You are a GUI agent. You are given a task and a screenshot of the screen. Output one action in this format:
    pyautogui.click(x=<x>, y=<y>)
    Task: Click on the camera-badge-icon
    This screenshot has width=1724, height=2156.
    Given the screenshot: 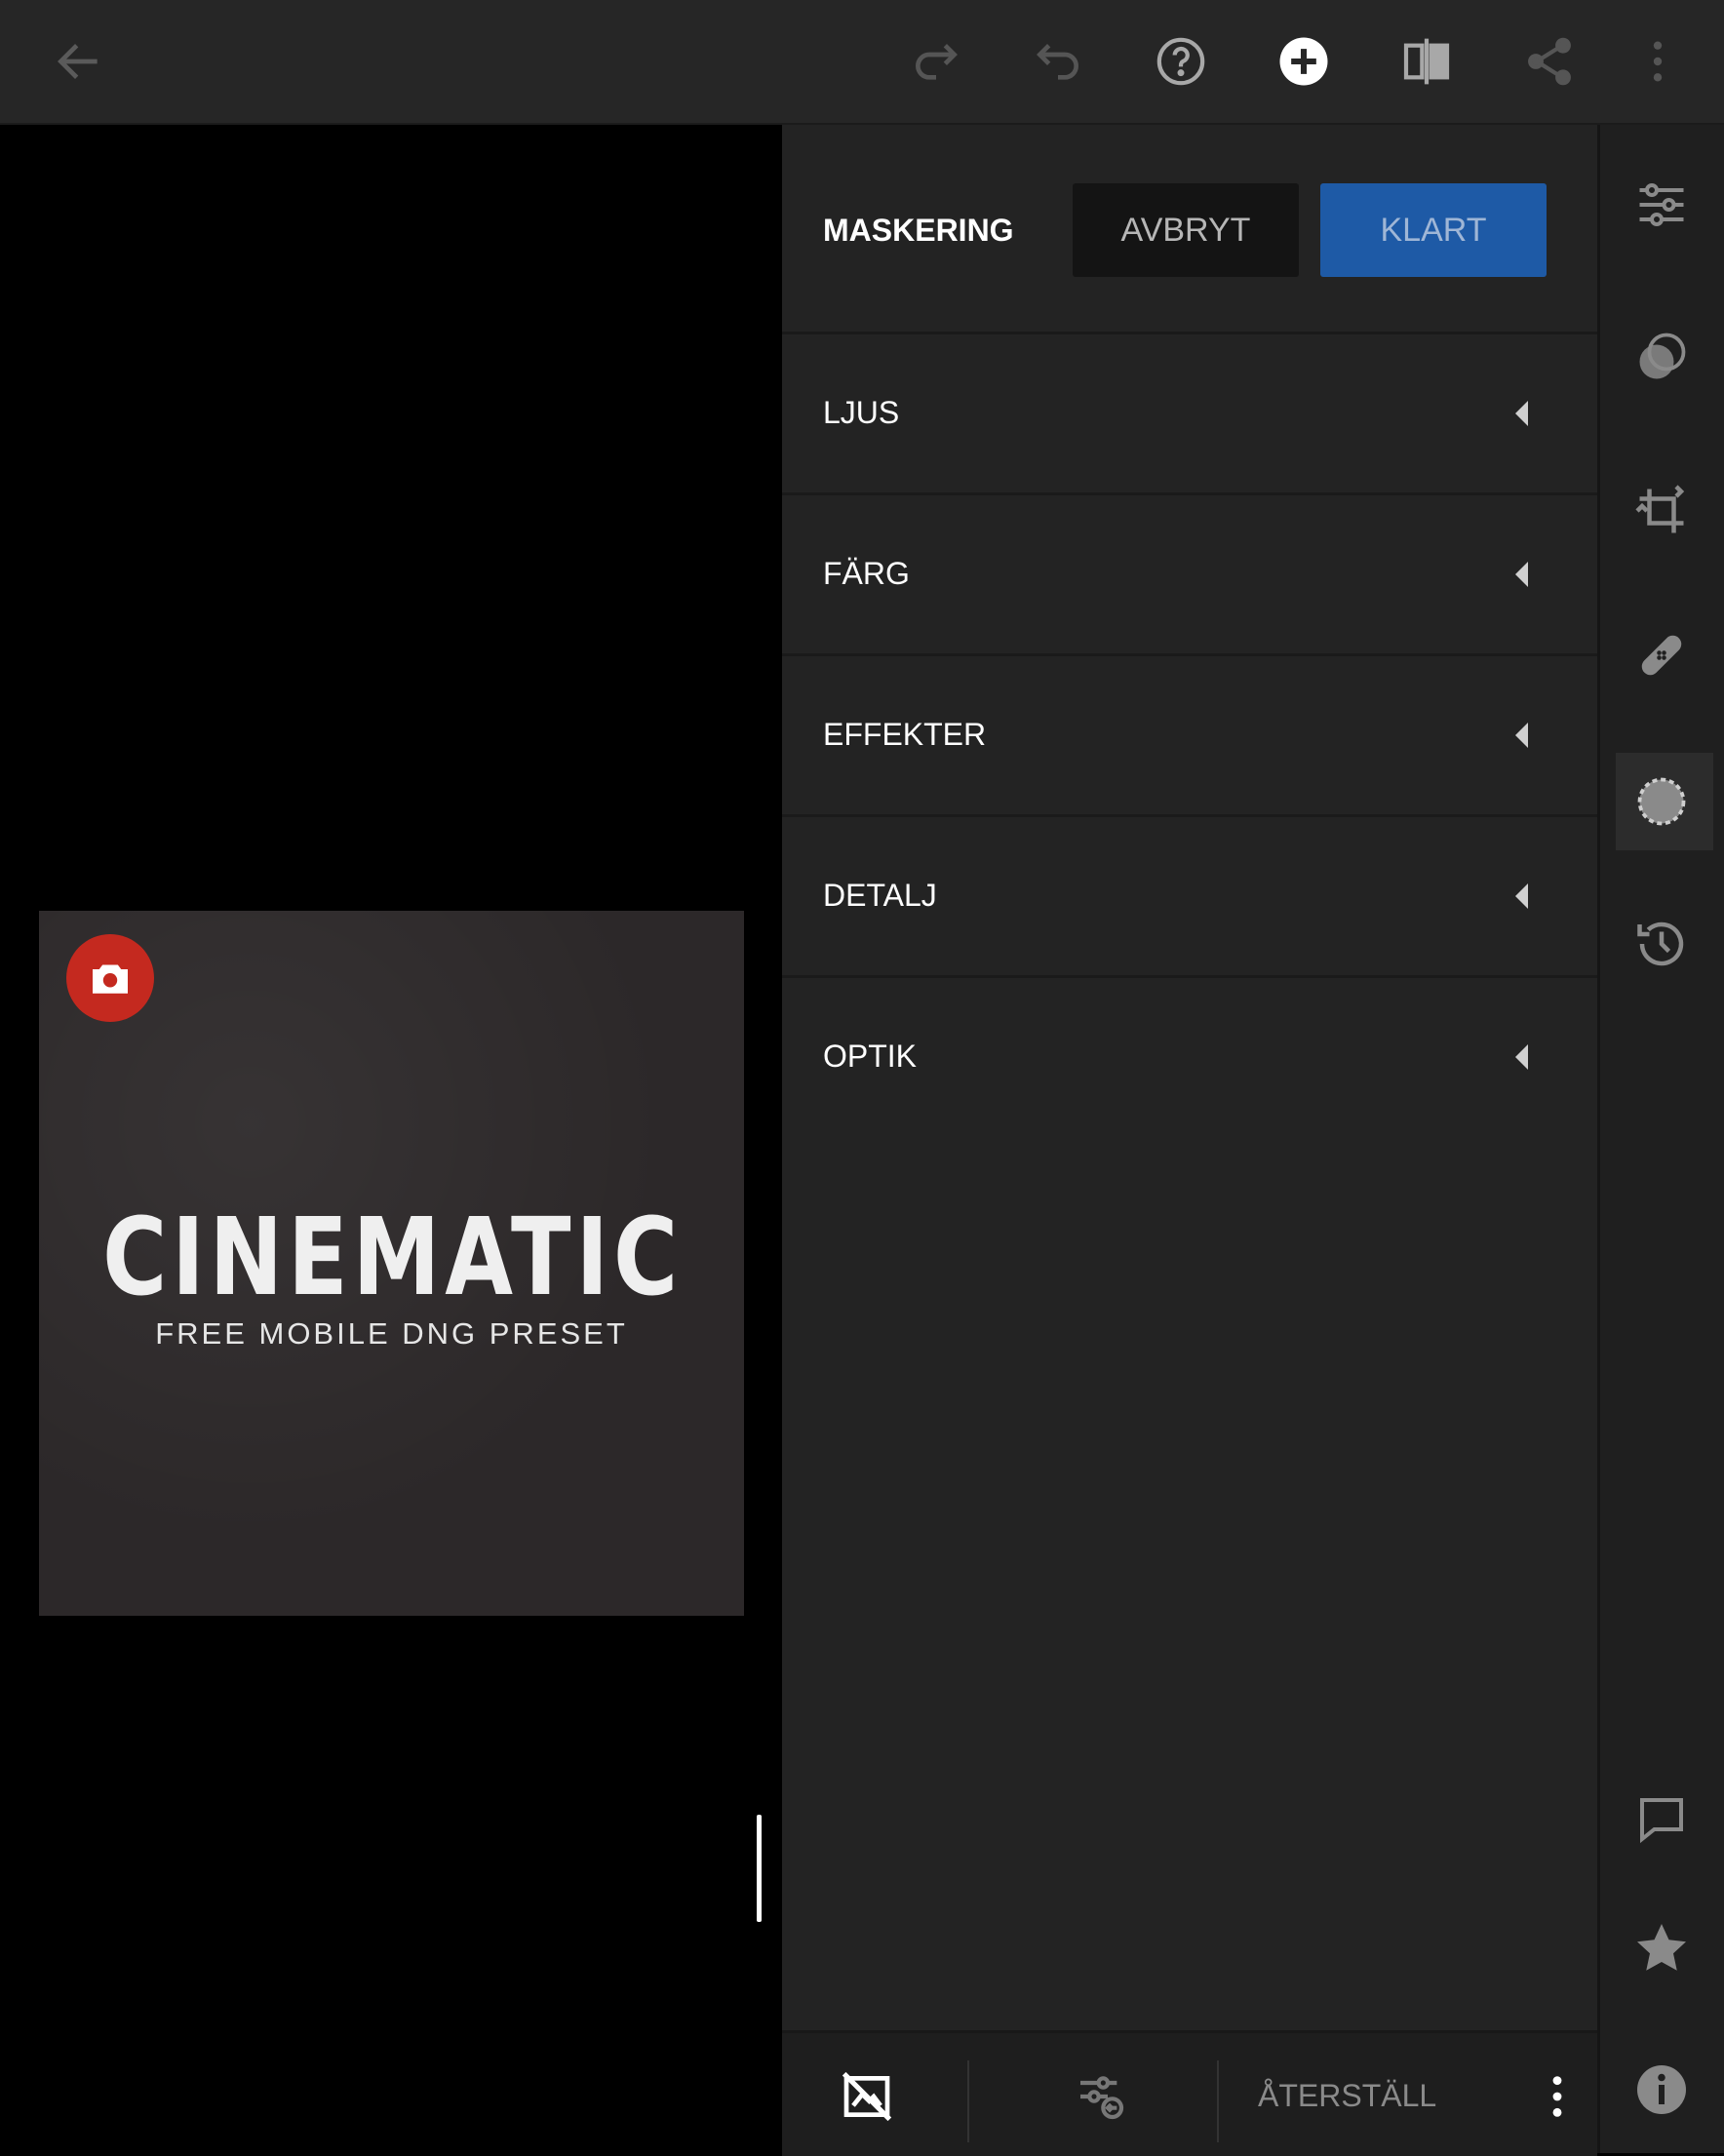 What is the action you would take?
    pyautogui.click(x=110, y=978)
    